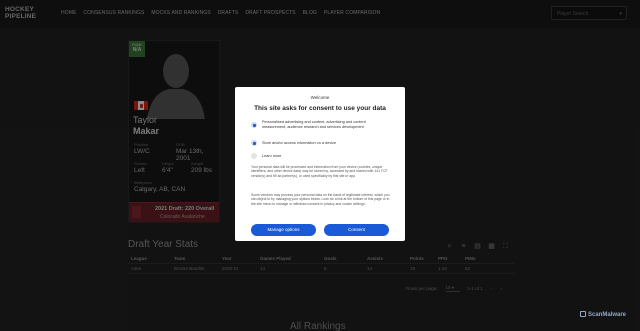 The height and width of the screenshot is (331, 640). Describe the element at coordinates (583, 314) in the screenshot. I see `shield-icon` at that location.